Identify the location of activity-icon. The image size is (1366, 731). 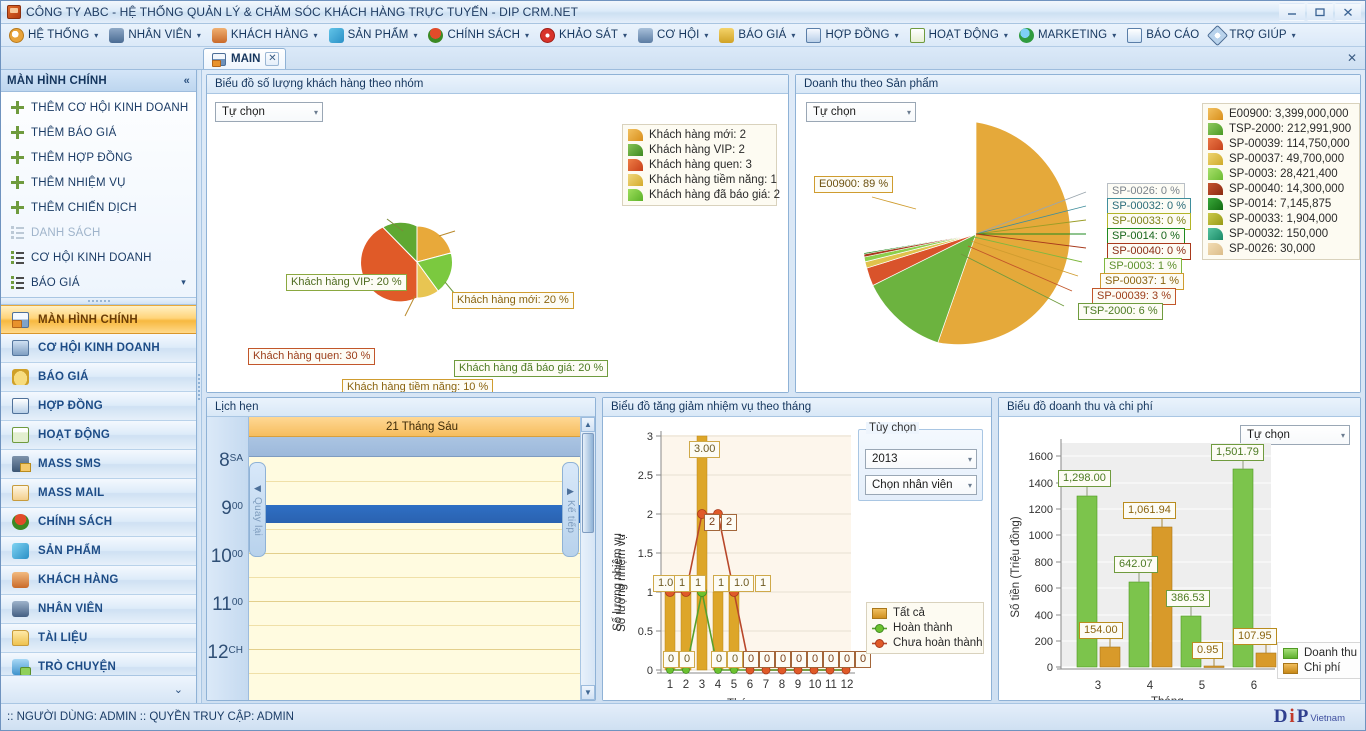
(20, 435).